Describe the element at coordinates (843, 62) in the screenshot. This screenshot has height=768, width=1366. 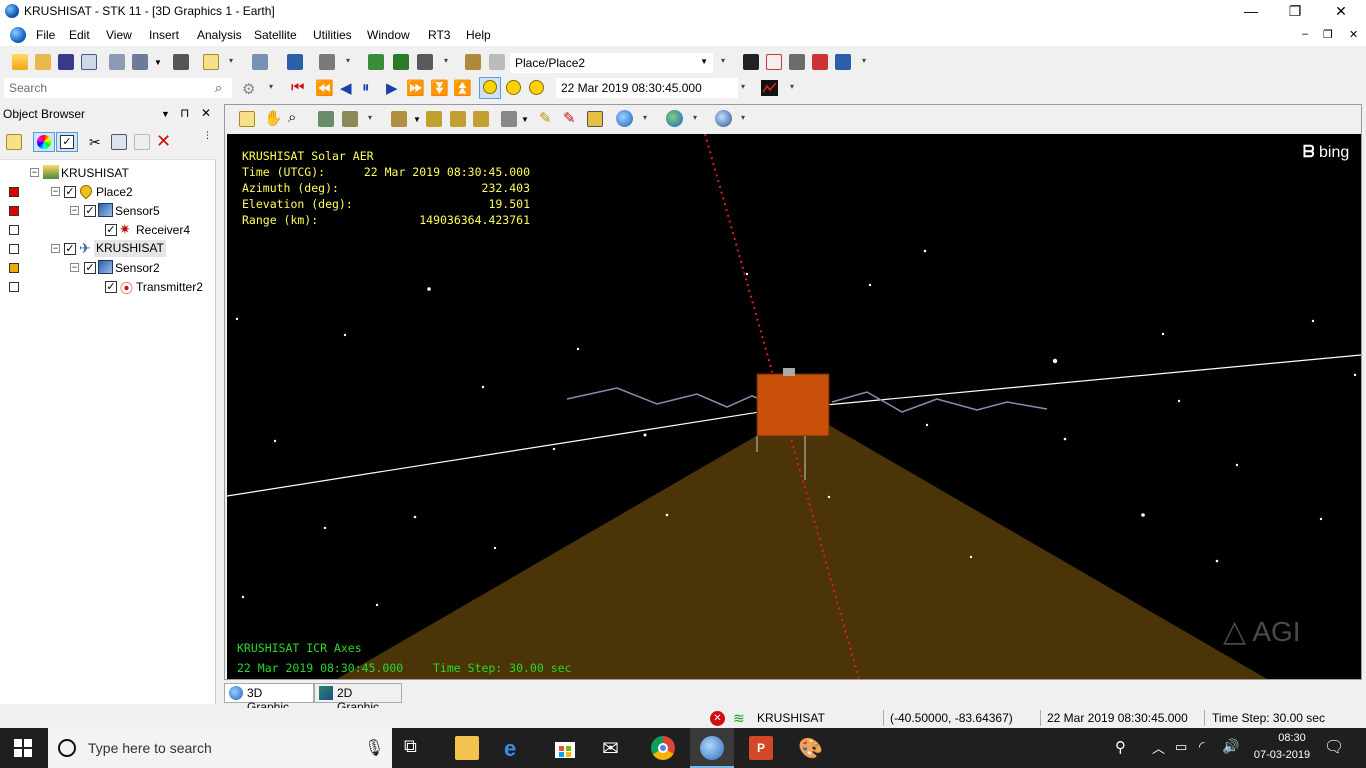
I see `sort-icon` at that location.